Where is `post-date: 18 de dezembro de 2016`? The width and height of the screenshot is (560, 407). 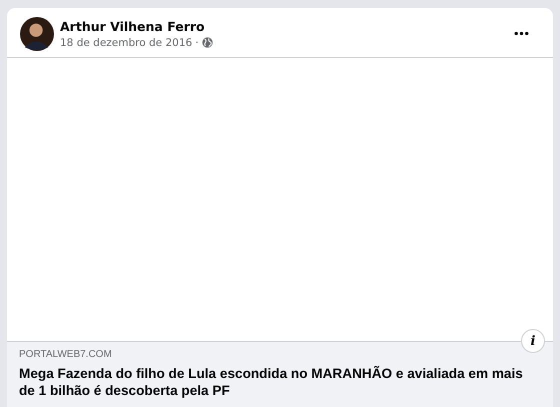 post-date: 18 de dezembro de 2016 is located at coordinates (126, 42).